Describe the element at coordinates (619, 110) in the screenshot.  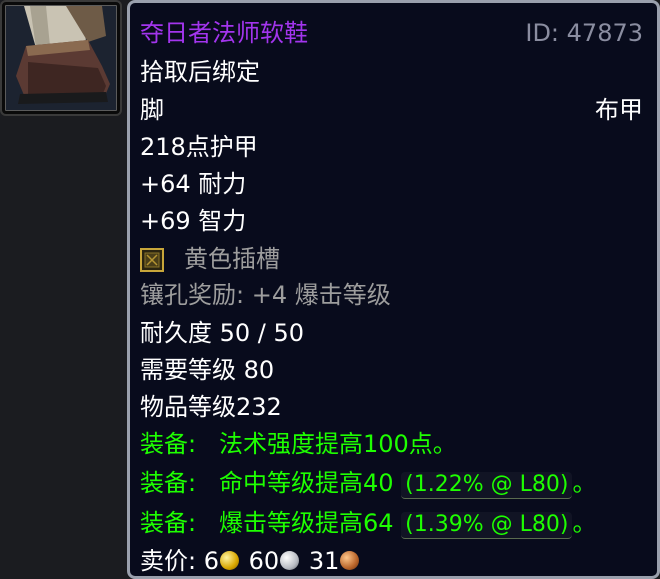
I see `armor-type: 布甲` at that location.